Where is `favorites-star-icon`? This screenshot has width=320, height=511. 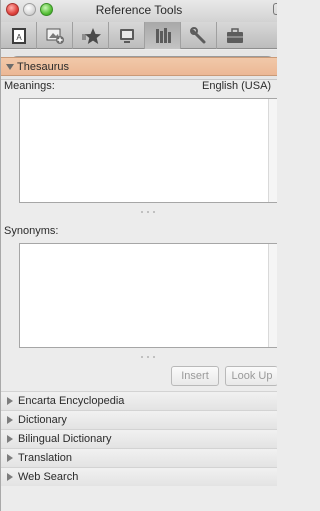
favorites-star-icon is located at coordinates (91, 35).